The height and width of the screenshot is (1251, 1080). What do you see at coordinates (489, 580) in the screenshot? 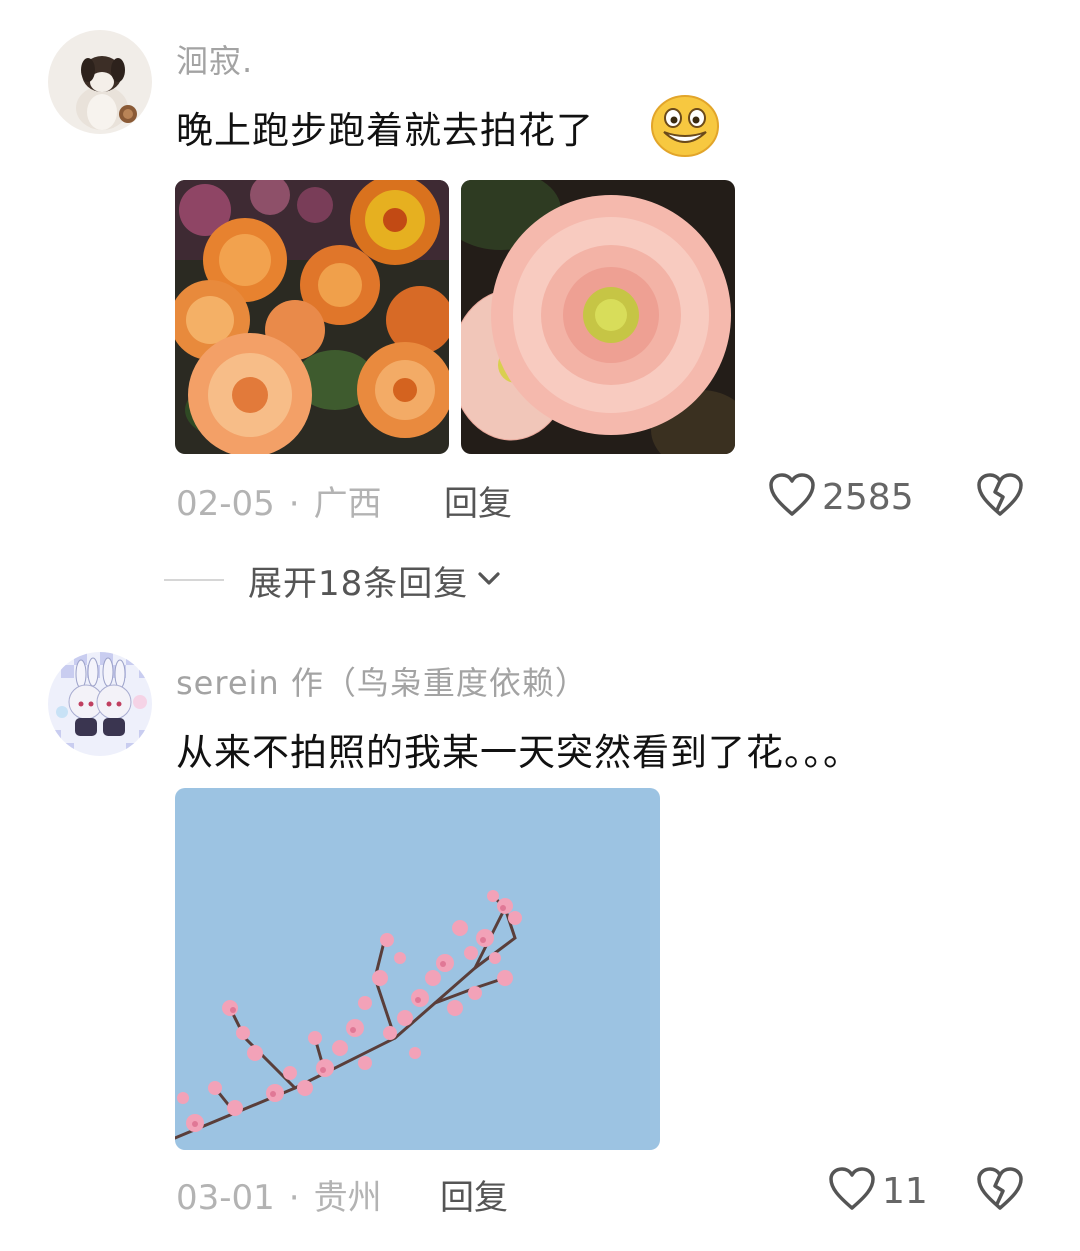
I see `chevron-down-icon` at bounding box center [489, 580].